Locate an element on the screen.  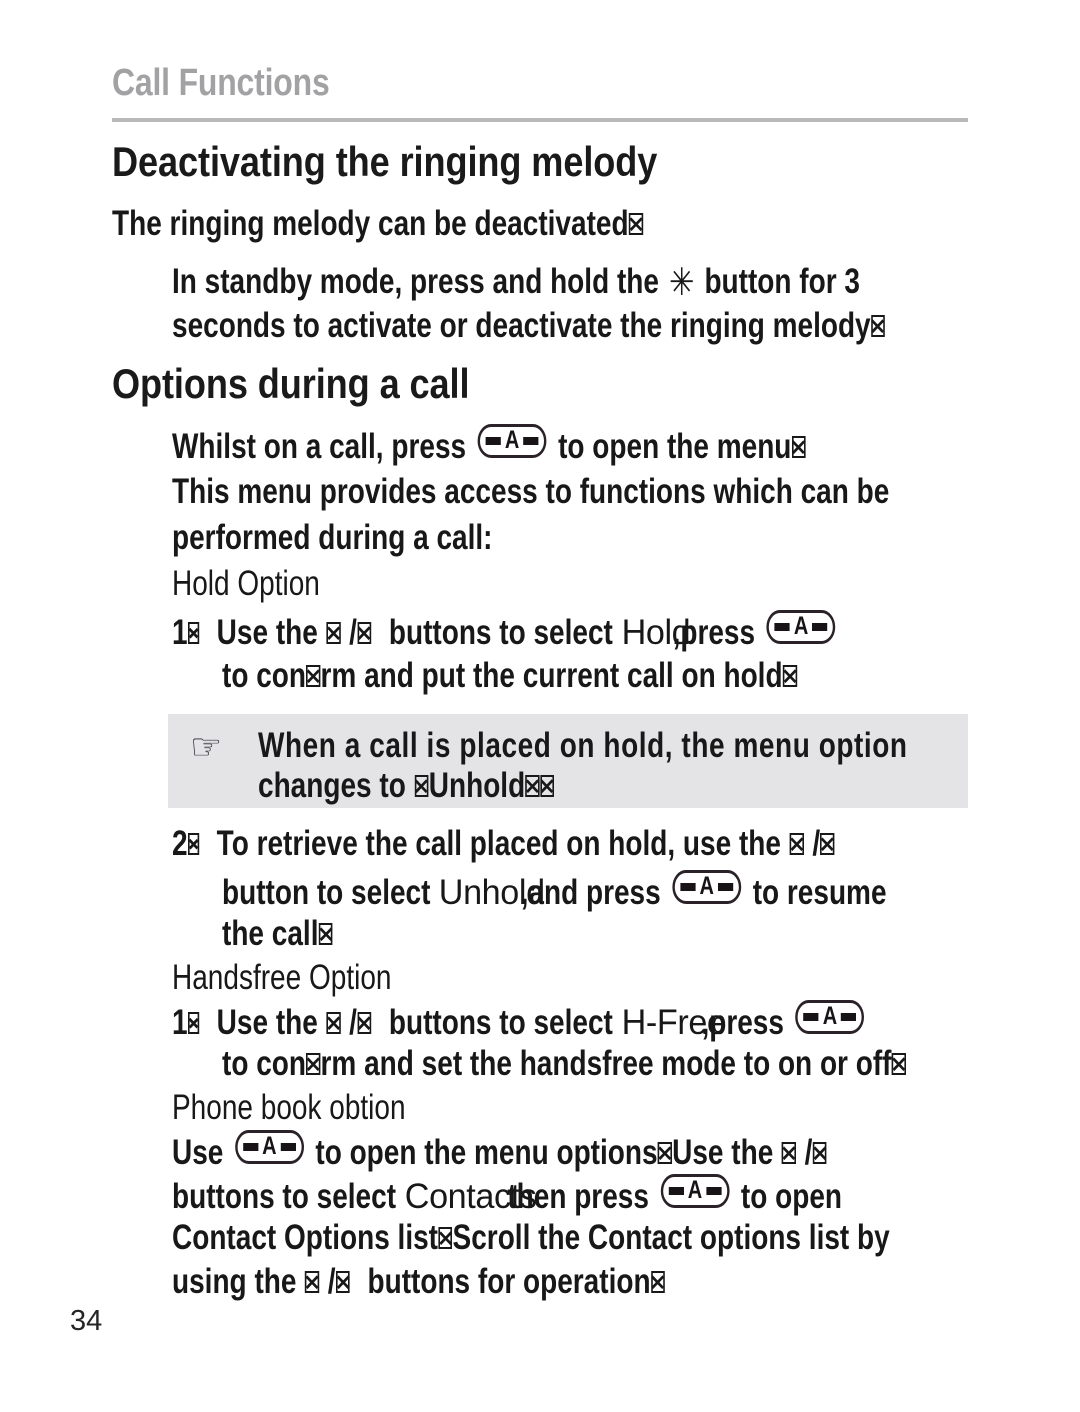
note-text-line-2: changes to Unhold is located at coordinates (406, 786).